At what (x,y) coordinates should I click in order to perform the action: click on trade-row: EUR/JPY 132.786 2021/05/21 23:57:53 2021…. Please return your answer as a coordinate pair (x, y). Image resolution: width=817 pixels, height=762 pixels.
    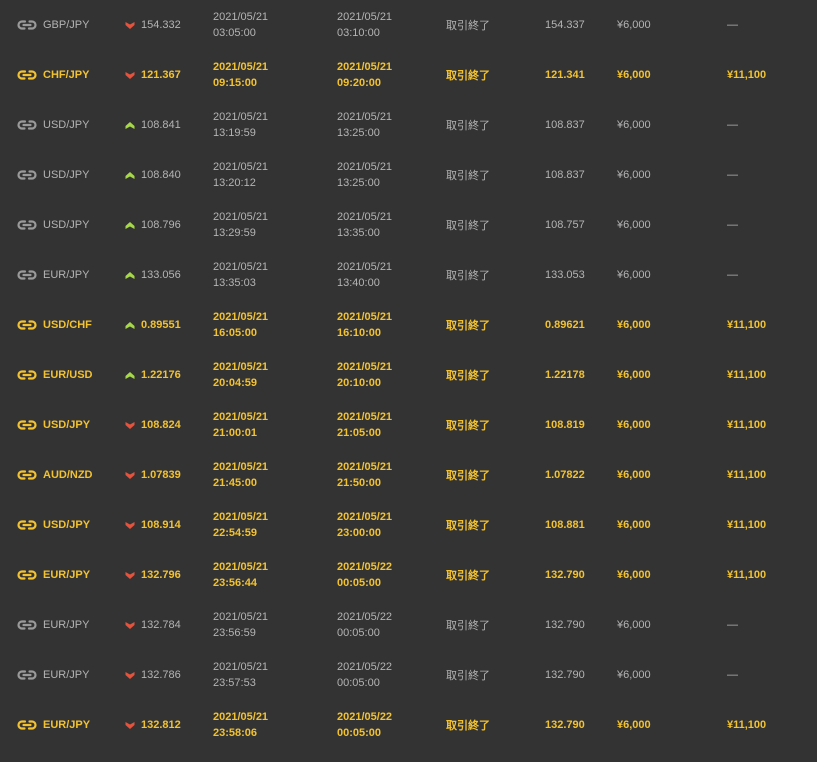
    Looking at the image, I should click on (408, 675).